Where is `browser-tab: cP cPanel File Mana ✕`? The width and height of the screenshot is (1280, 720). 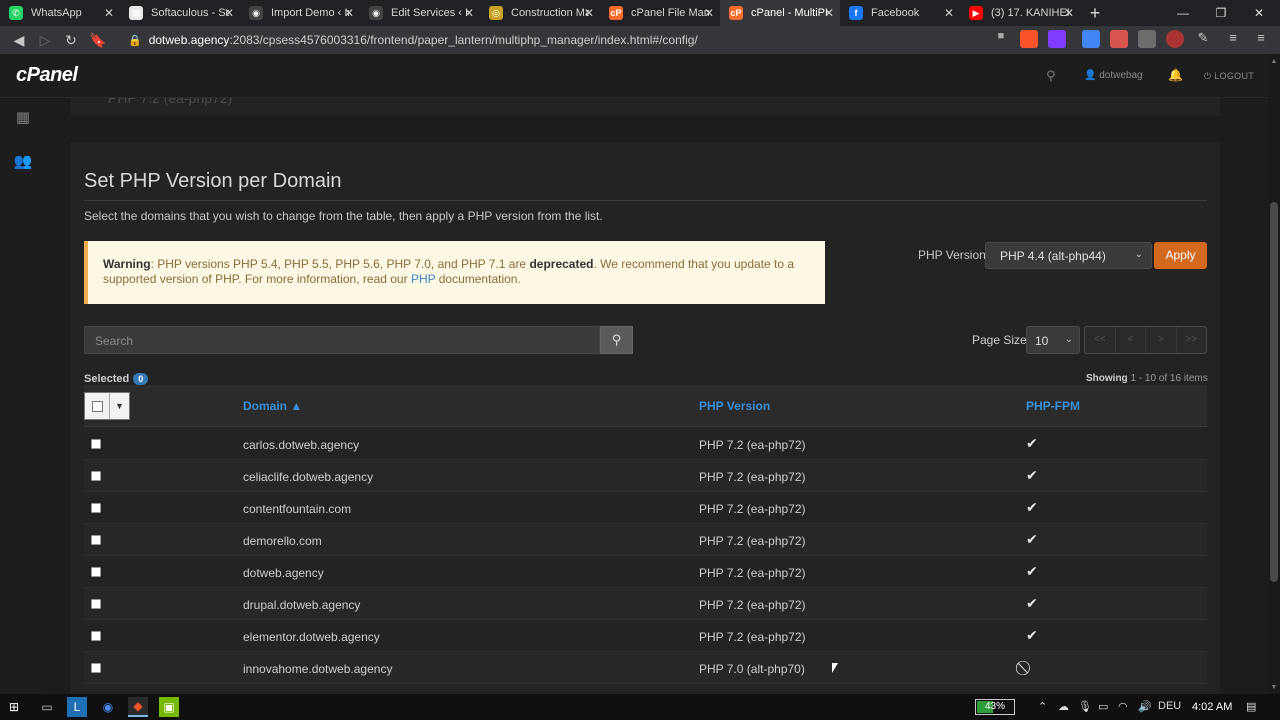
browser-tab: cP cPanel File Mana ✕ is located at coordinates (660, 13).